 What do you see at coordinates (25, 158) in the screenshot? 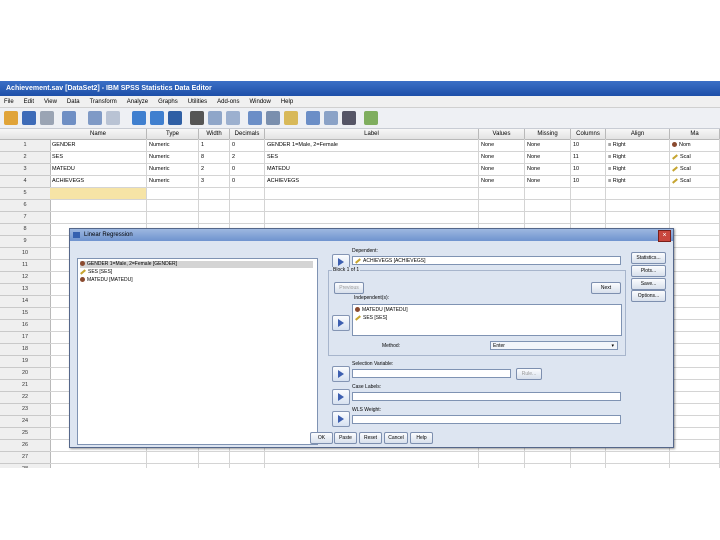
I see `row-header: 2` at bounding box center [25, 158].